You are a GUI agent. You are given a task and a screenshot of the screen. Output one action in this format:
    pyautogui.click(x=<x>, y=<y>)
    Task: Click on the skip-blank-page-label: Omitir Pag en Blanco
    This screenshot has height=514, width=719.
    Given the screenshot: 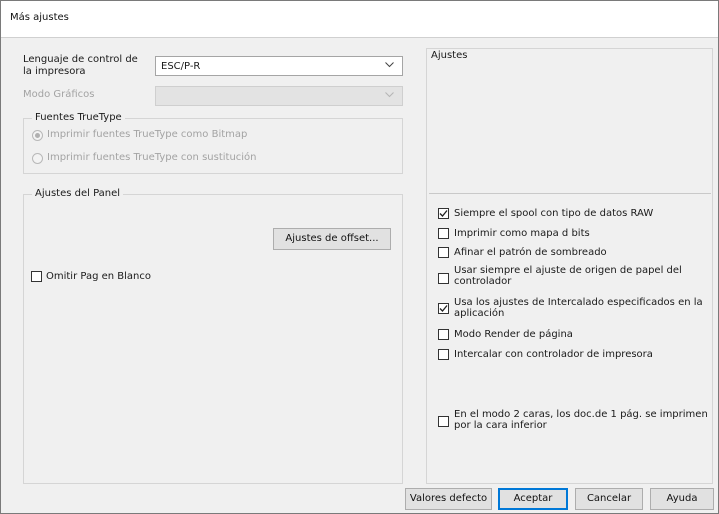 What is the action you would take?
    pyautogui.click(x=99, y=276)
    